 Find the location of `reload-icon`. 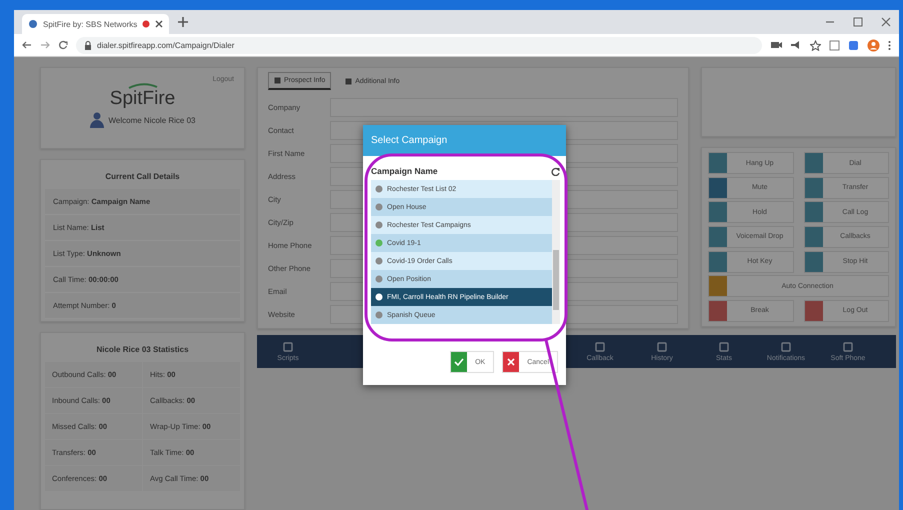

reload-icon is located at coordinates (63, 45).